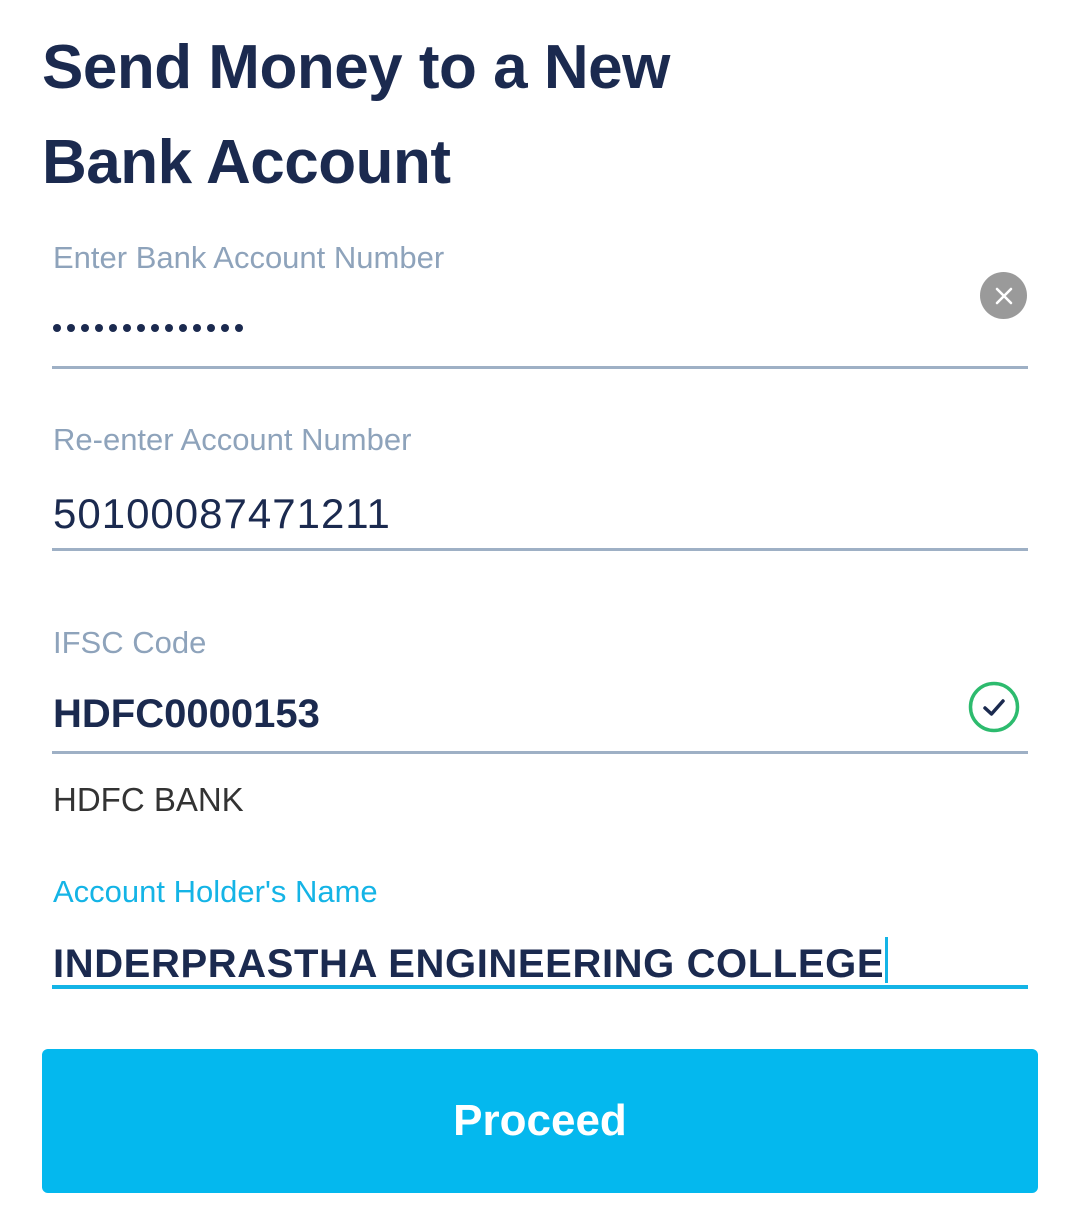 The height and width of the screenshot is (1225, 1080). What do you see at coordinates (994, 707) in the screenshot?
I see `check-circle-icon` at bounding box center [994, 707].